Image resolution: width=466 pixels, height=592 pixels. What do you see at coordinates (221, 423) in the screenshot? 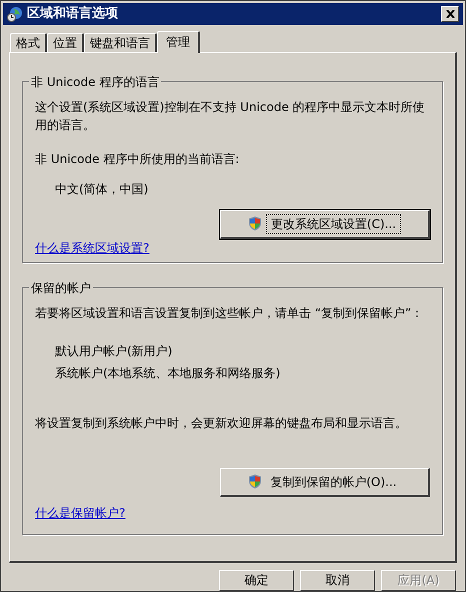
I see `description-text: 将设置复制到系统帐户中时，会更新欢迎屏幕的键盘布局和显示语言。` at bounding box center [221, 423].